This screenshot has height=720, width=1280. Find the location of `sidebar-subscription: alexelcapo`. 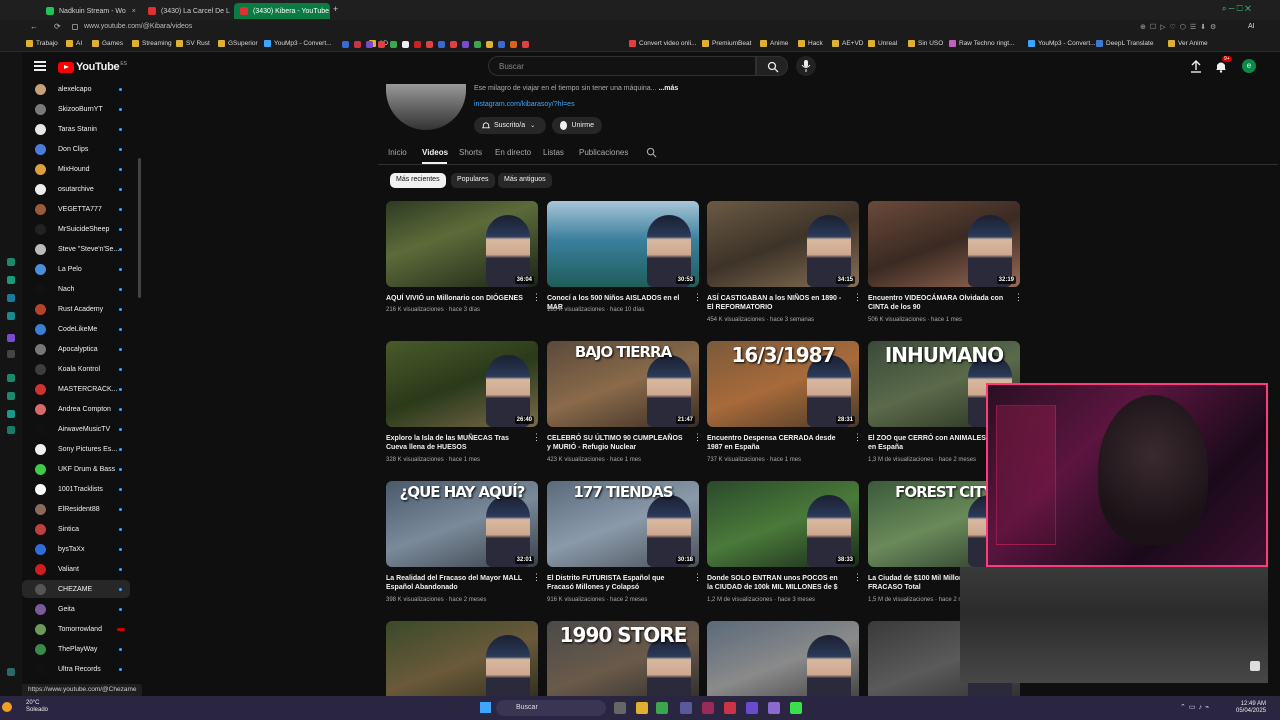

sidebar-subscription: alexelcapo is located at coordinates (76, 89).